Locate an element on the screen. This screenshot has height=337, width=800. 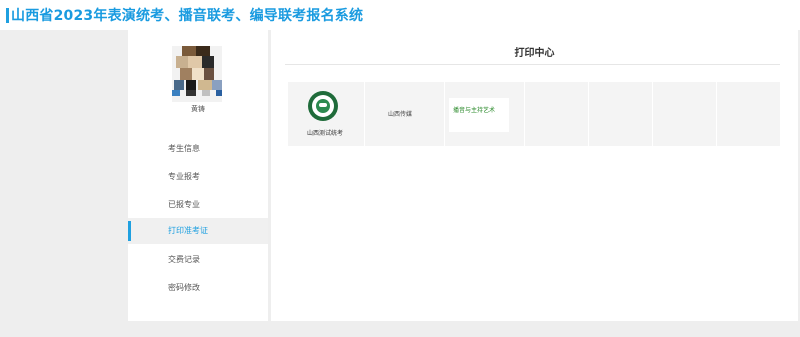
title-divider is located at coordinates (532, 64).